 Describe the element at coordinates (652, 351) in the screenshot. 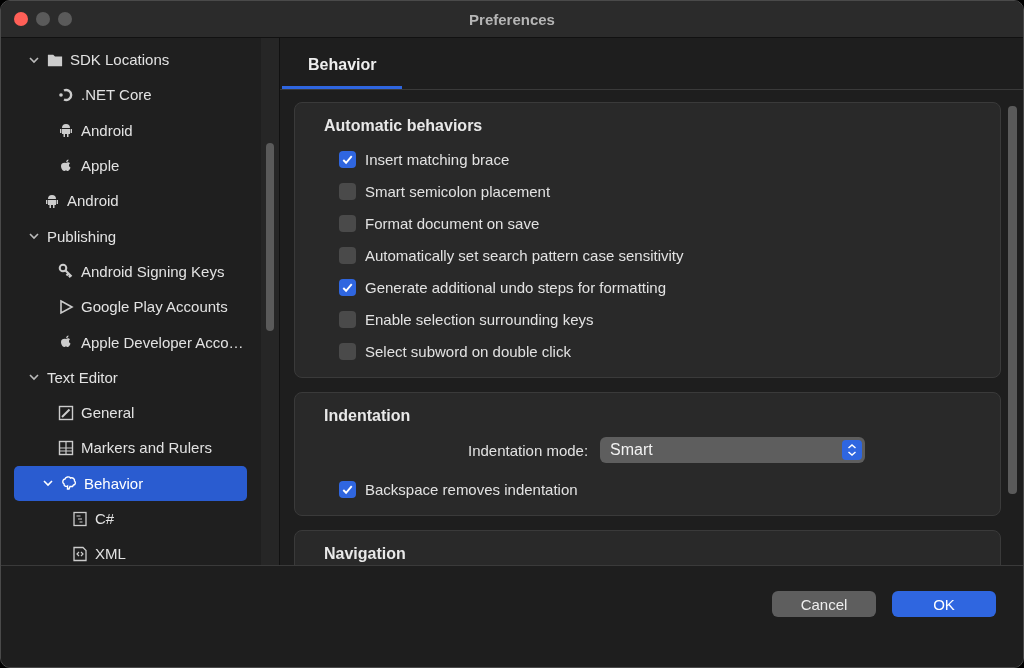

I see `checkbox-option: Select subword on double click` at that location.